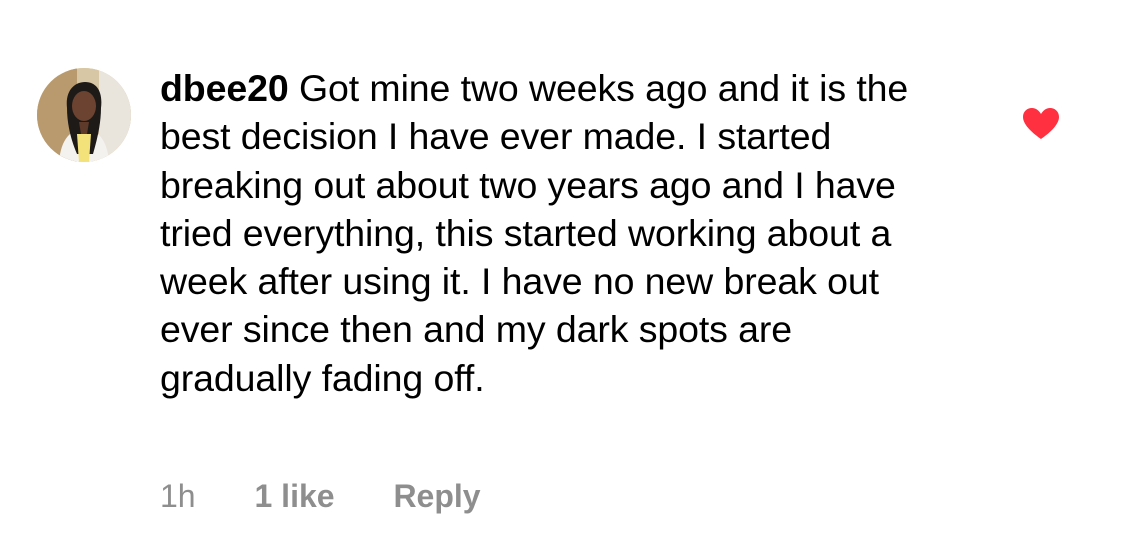  Describe the element at coordinates (1041, 123) in the screenshot. I see `heart-icon` at that location.